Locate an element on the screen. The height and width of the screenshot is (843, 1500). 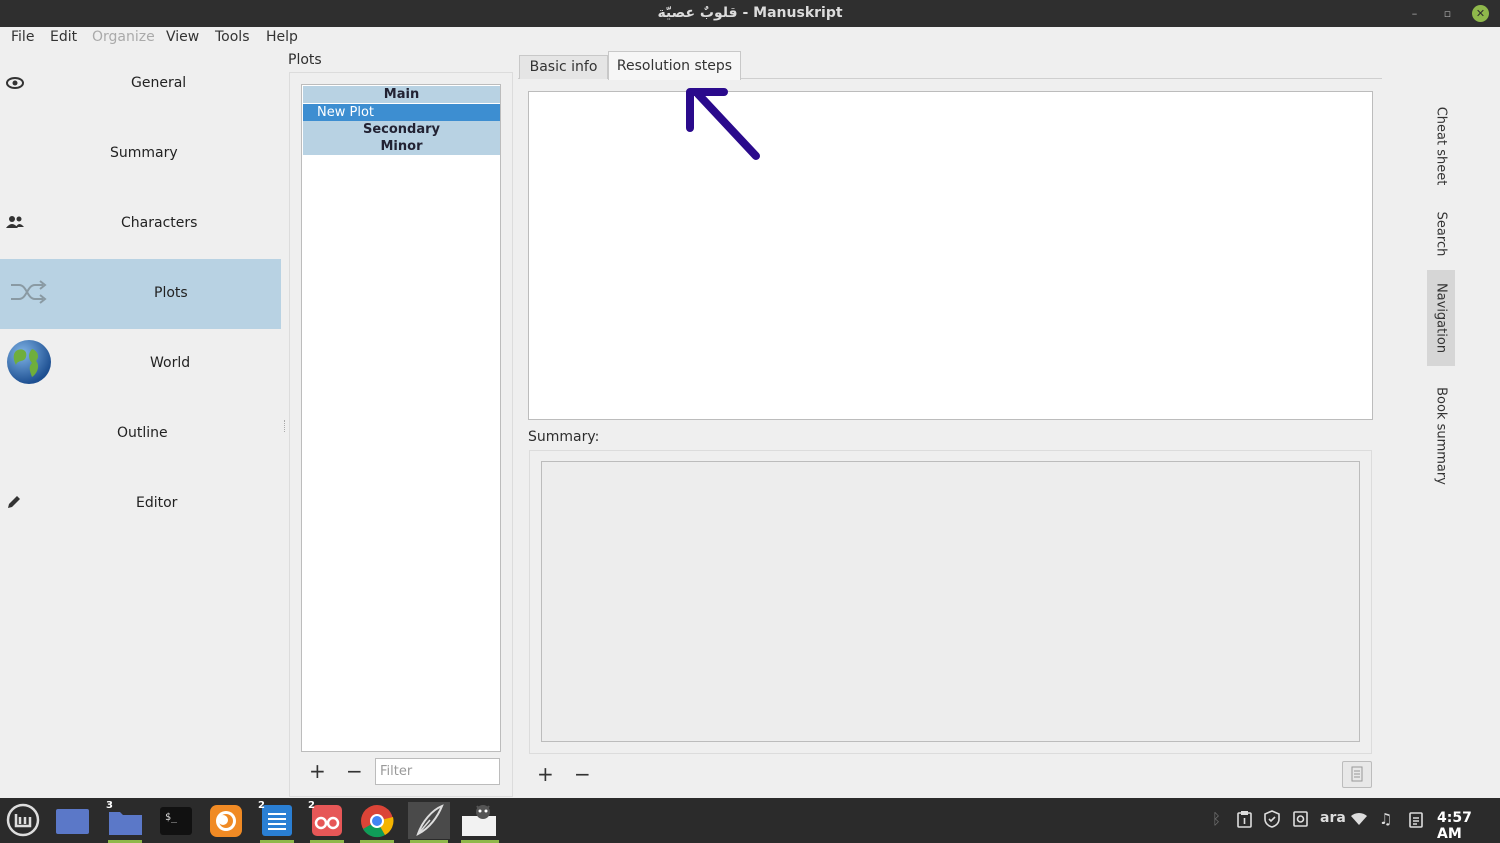
menu-help: Help is located at coordinates (282, 37).